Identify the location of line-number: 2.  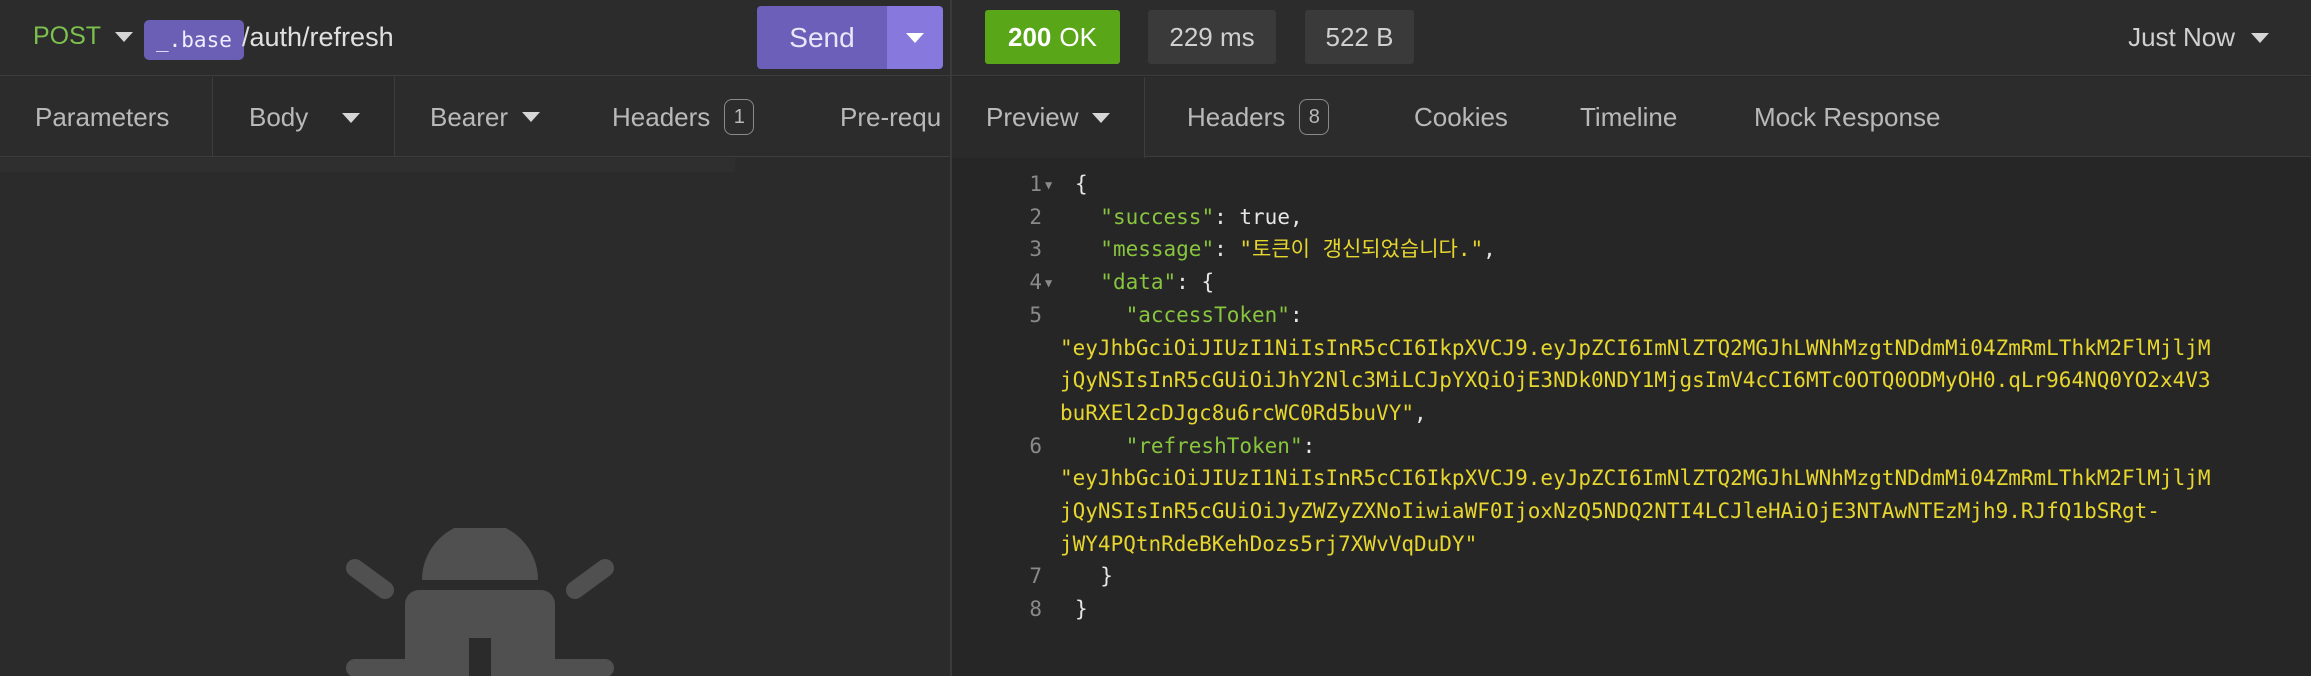
(1035, 216).